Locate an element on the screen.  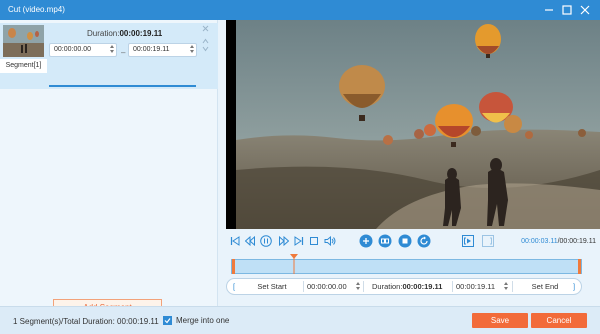
copy-segment-icon is located at coordinates (385, 241).